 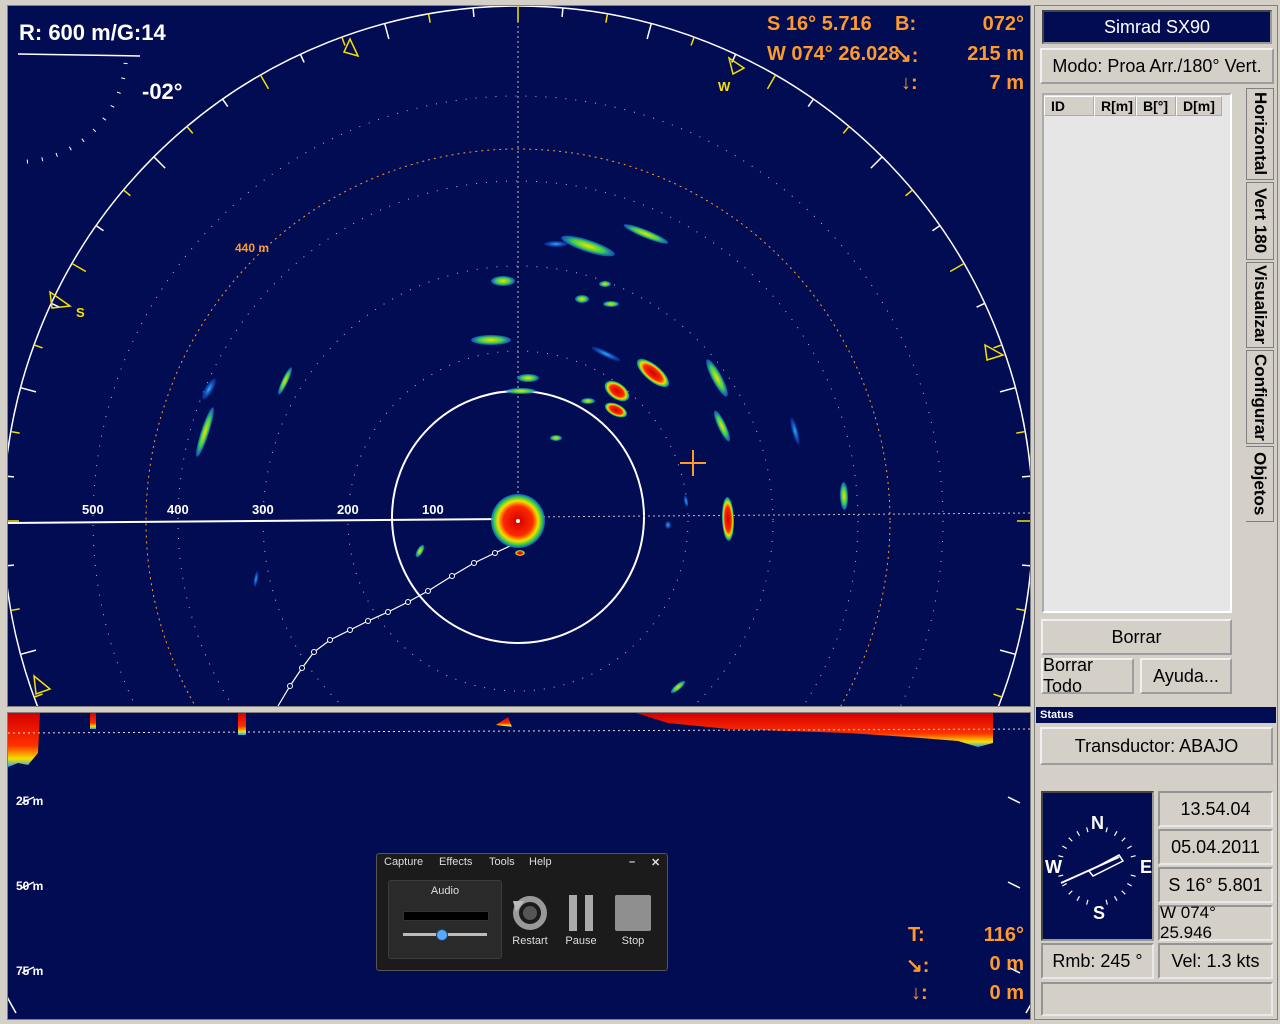 I want to click on audio-panel: Audio, so click(x=445, y=919).